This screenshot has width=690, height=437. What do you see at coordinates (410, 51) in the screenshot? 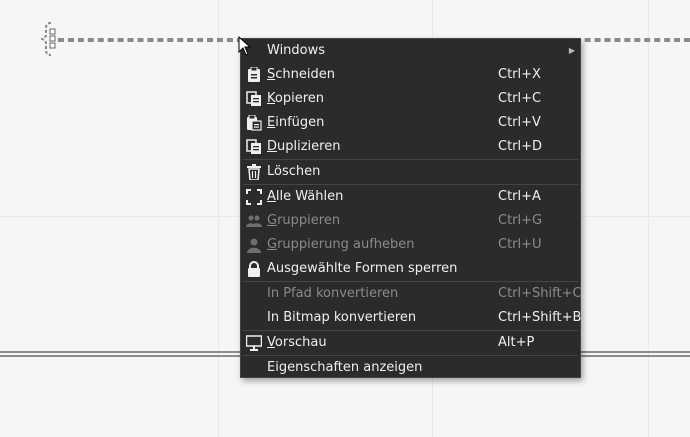
I see `menu-item-windows: Windows ▶` at bounding box center [410, 51].